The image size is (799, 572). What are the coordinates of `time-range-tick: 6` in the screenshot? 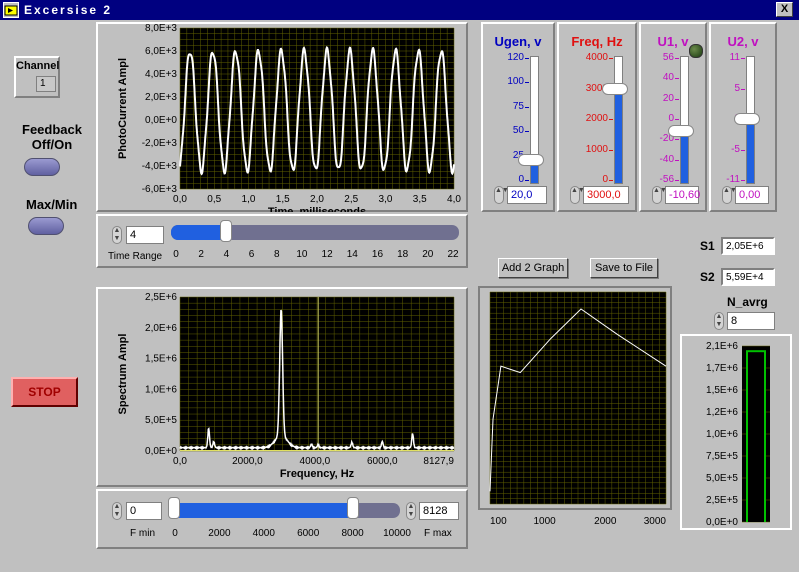 It's located at (251, 254).